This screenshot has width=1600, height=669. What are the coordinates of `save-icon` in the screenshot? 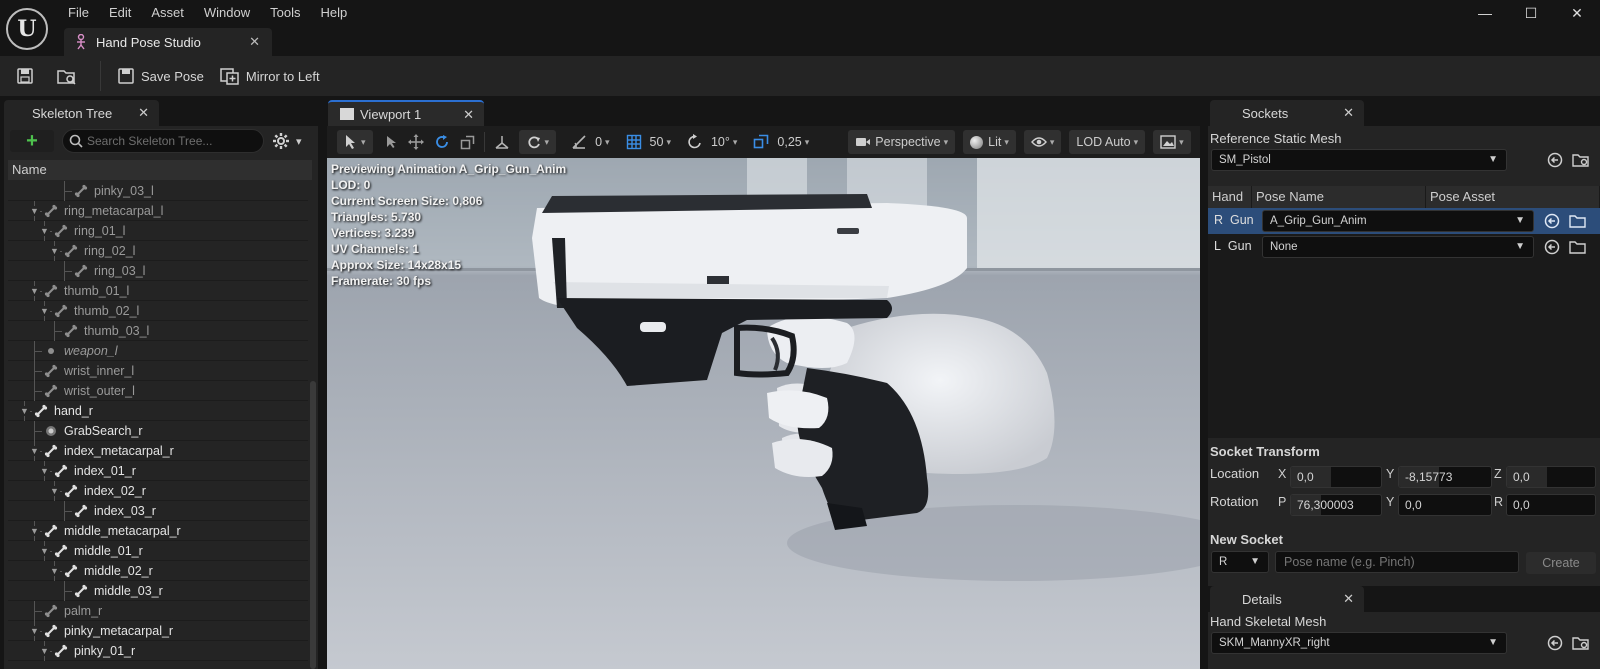 It's located at (28, 76).